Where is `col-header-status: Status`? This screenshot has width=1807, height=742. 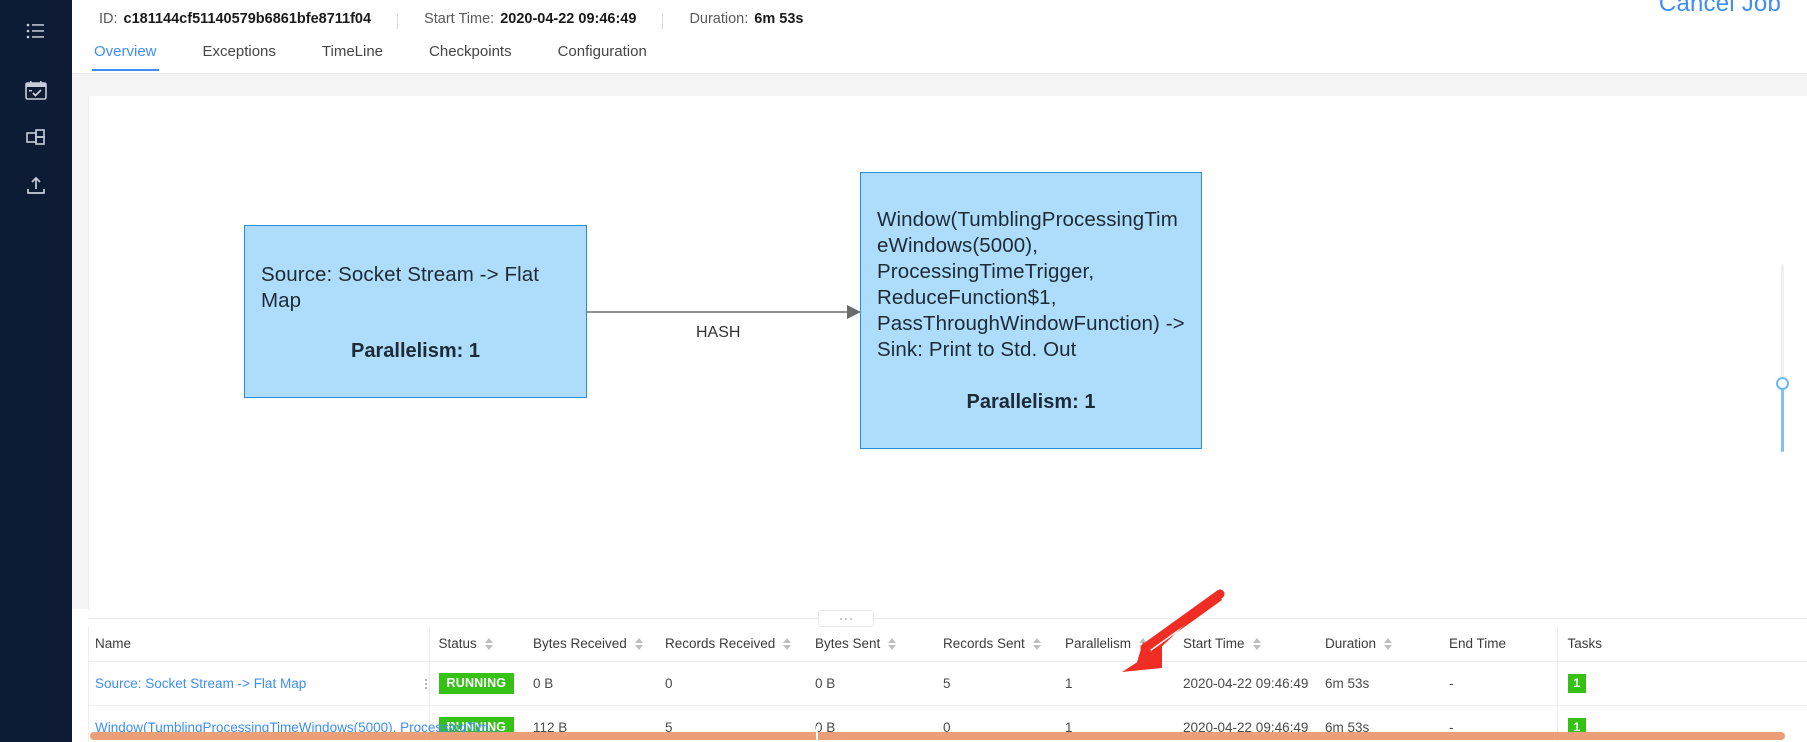
col-header-status: Status is located at coordinates (480, 644).